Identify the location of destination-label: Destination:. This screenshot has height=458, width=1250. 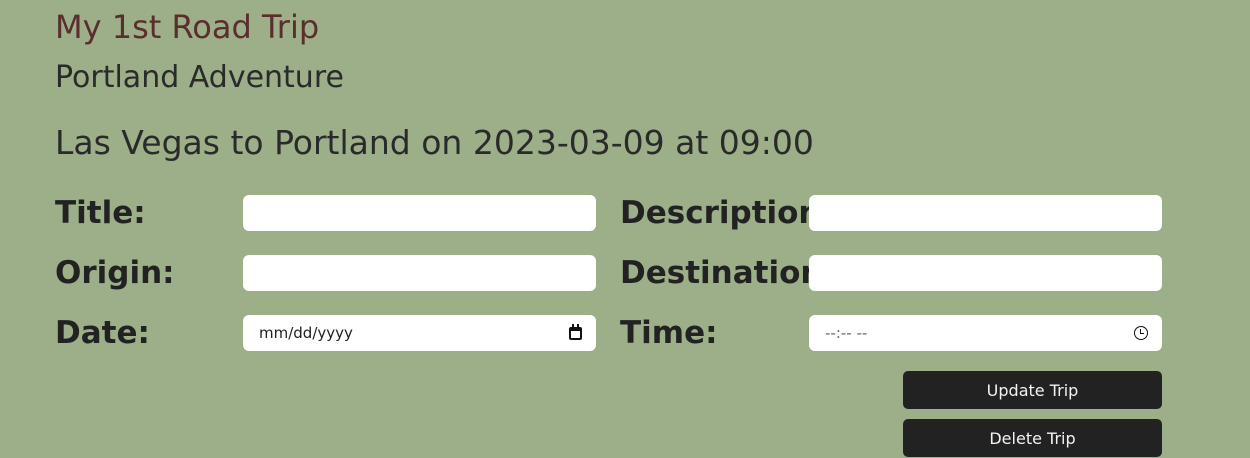
(727, 273).